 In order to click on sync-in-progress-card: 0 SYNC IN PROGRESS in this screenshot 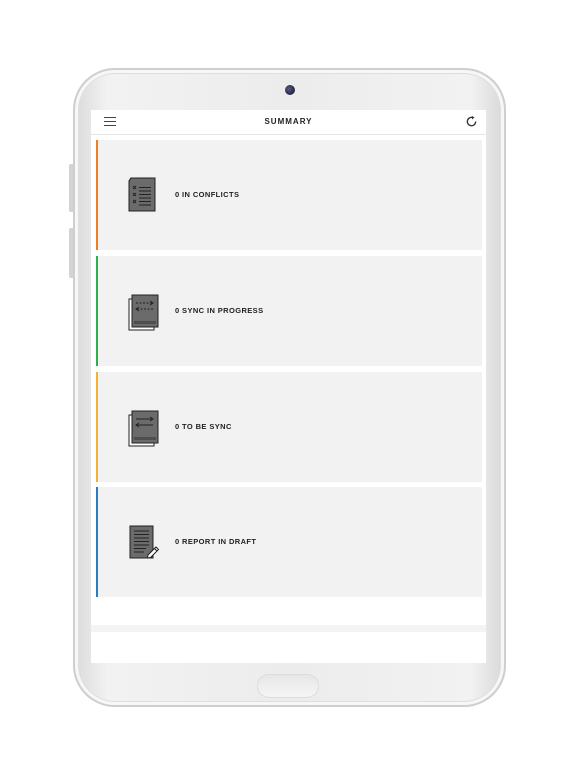, I will do `click(289, 311)`.